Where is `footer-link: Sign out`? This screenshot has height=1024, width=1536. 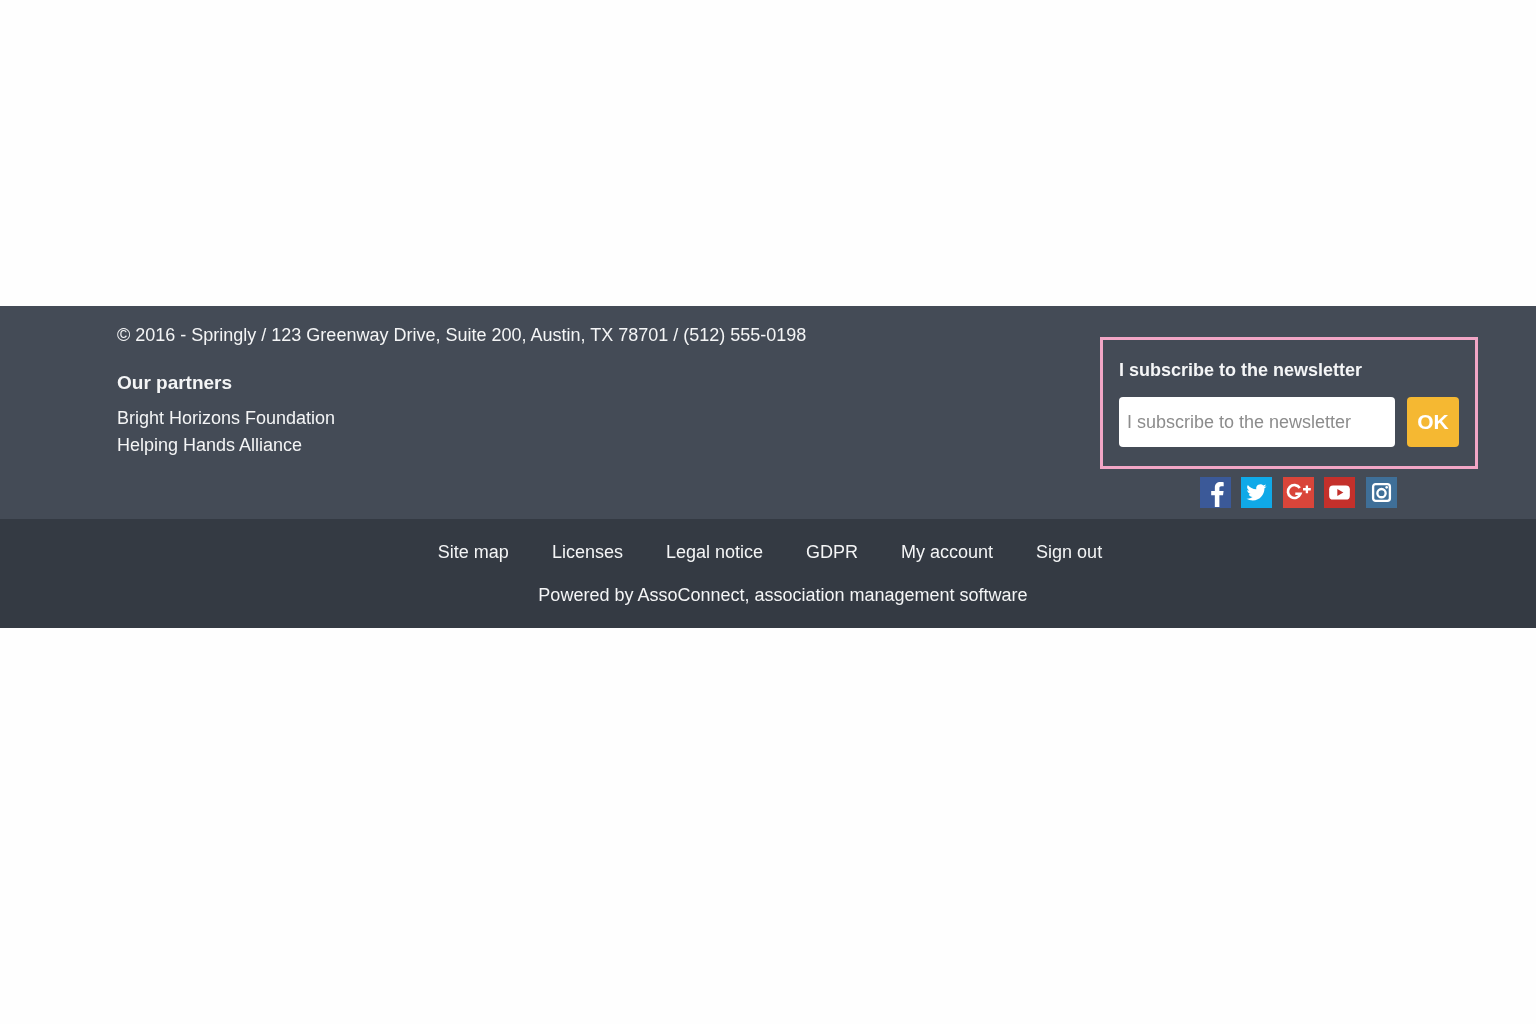
footer-link: Sign out is located at coordinates (1069, 552).